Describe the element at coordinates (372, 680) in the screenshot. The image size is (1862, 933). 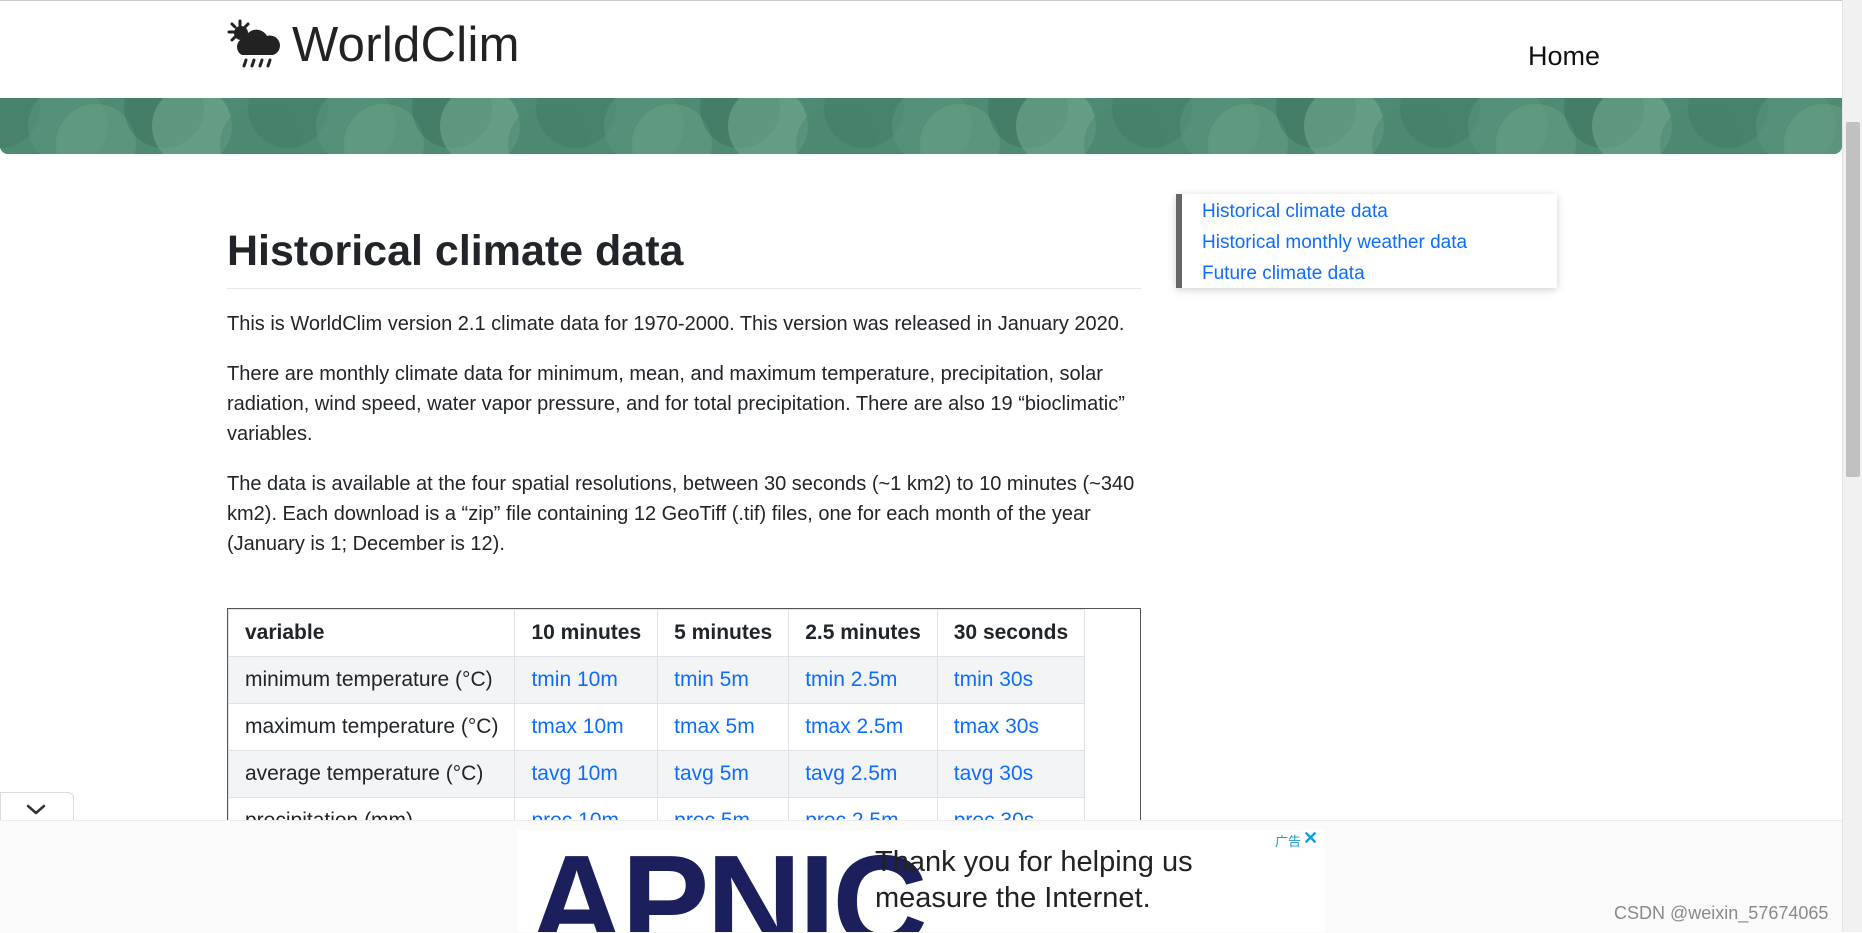
I see `variable-cell: minimum temperature (°C)` at that location.